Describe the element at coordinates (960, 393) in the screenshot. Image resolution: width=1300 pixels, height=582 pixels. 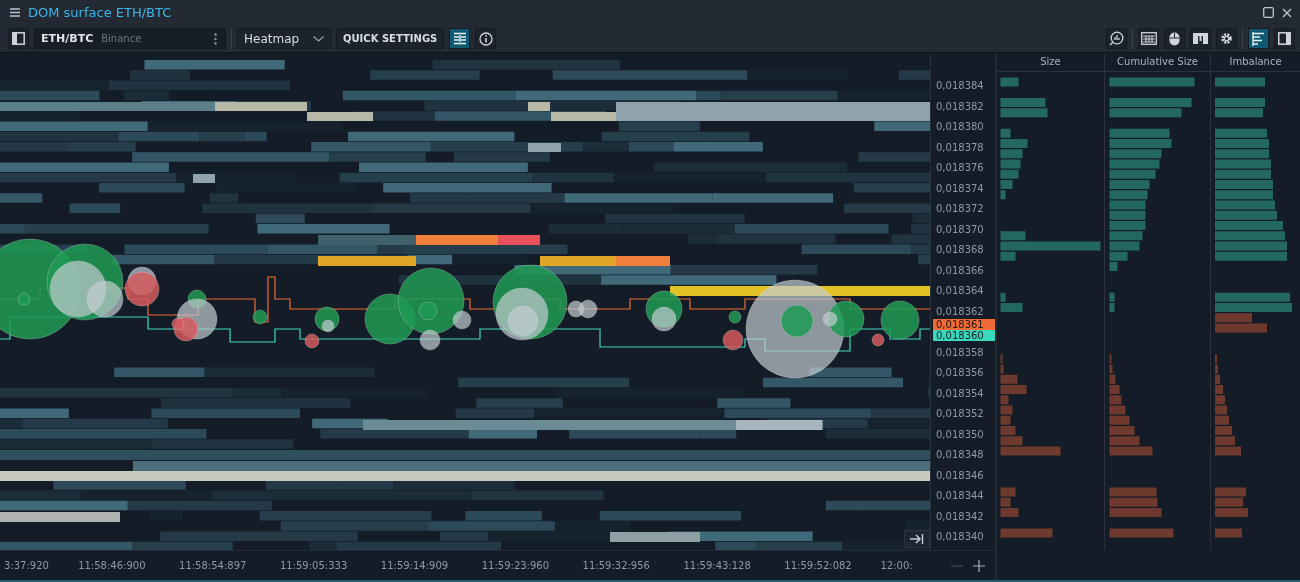
I see `price-label: 0,018354` at that location.